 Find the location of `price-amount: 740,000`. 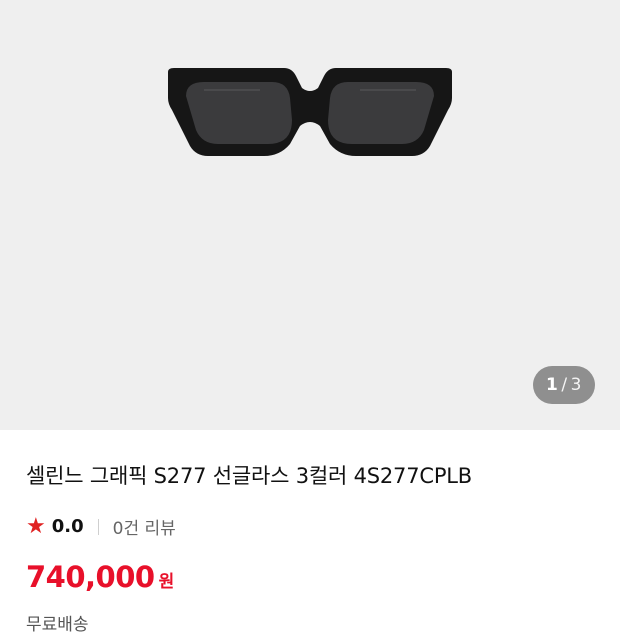

price-amount: 740,000 is located at coordinates (90, 577).